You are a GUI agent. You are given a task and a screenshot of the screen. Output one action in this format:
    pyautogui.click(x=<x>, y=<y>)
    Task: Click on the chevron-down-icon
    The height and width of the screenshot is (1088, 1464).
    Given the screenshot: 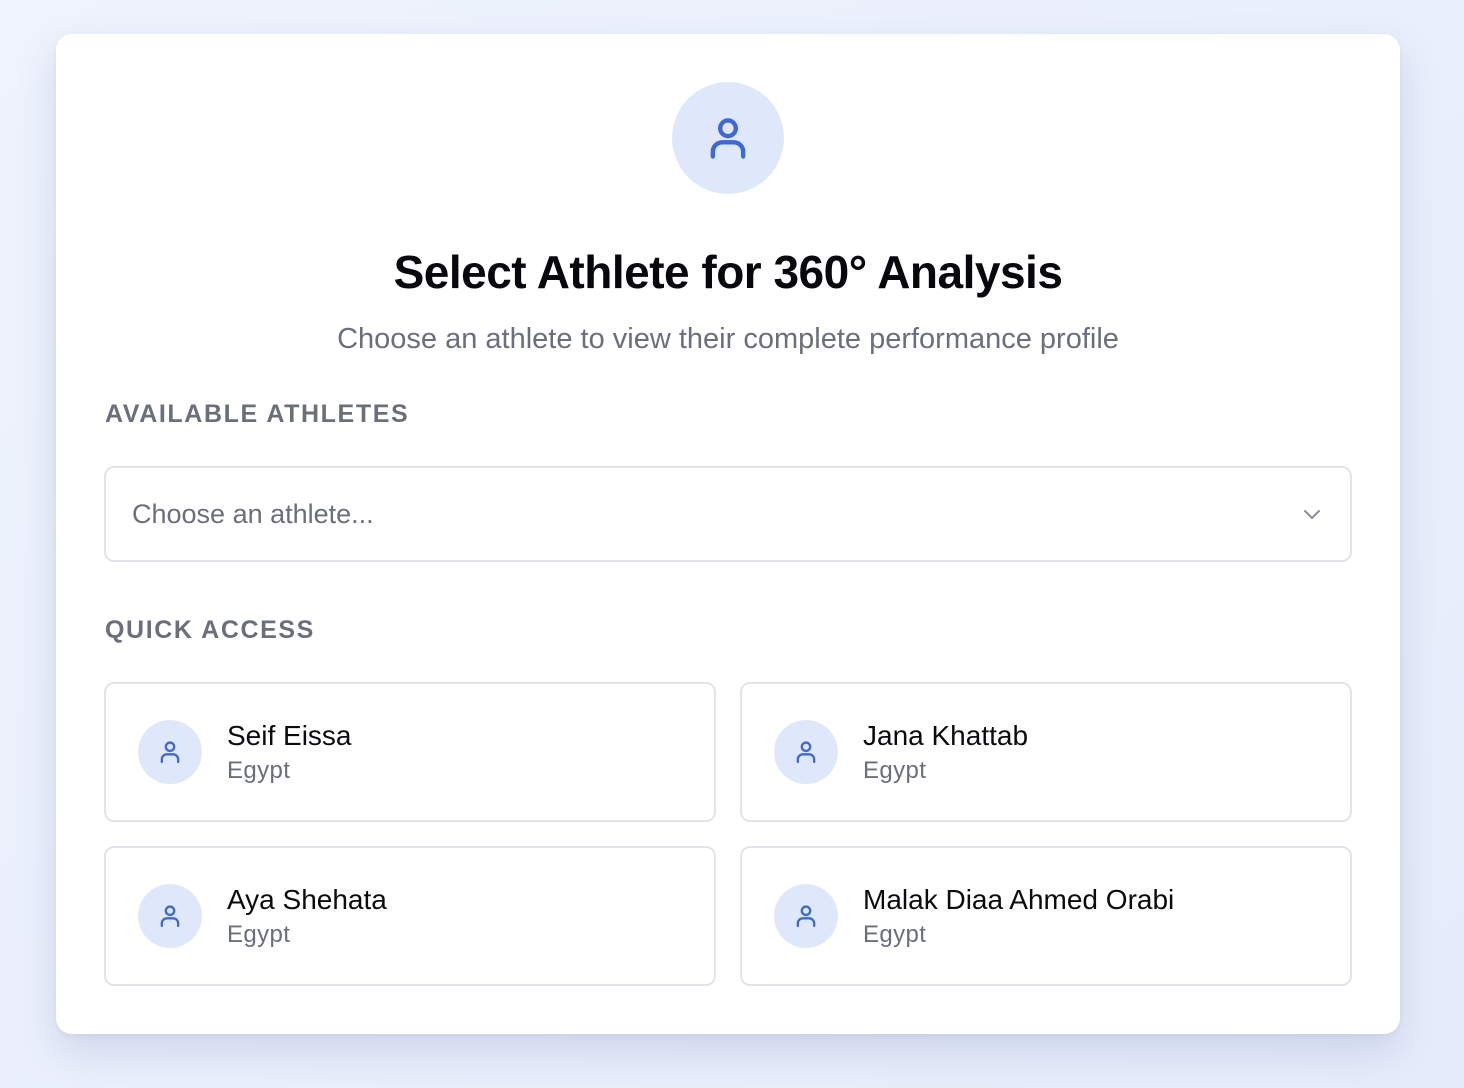 What is the action you would take?
    pyautogui.click(x=1312, y=514)
    